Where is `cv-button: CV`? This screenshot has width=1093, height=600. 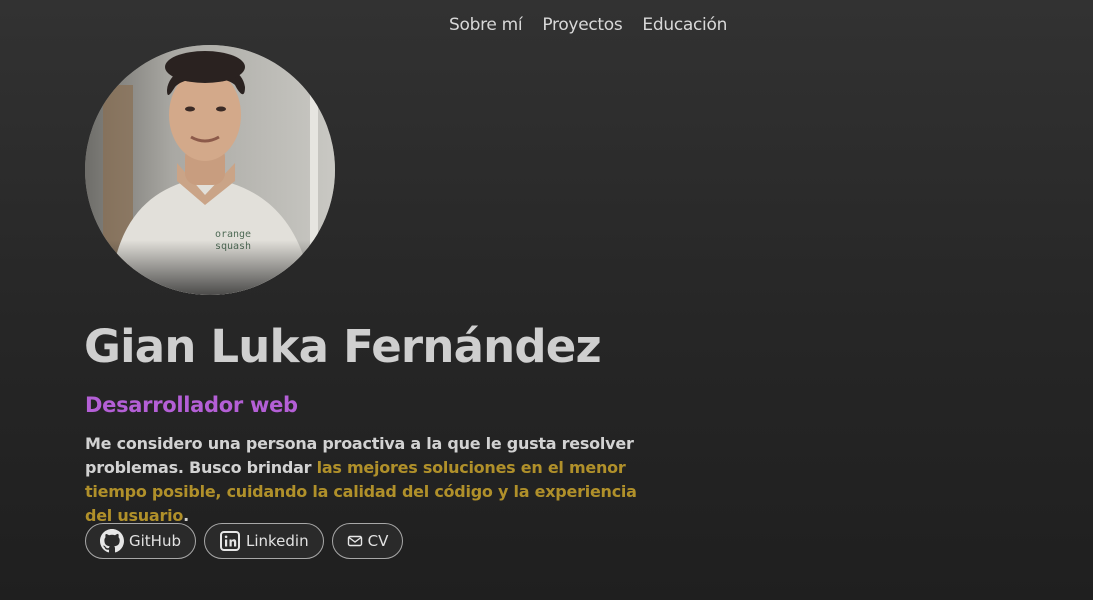
cv-button: CV is located at coordinates (367, 541).